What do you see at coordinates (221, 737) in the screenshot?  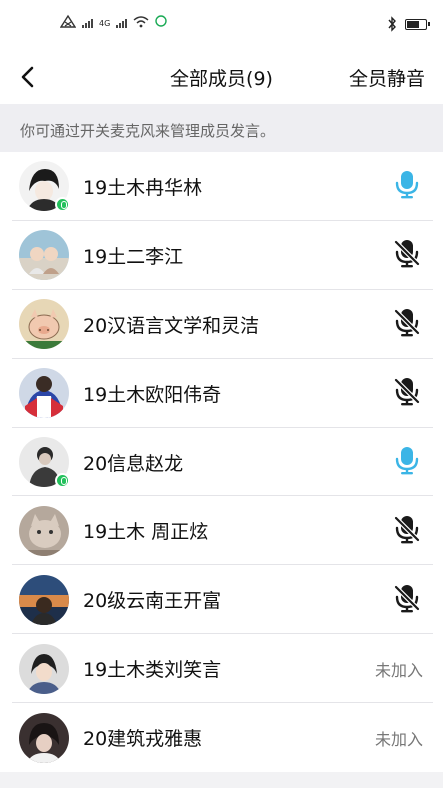 I see `member-row: 20建筑戎雅惠 未加入` at bounding box center [221, 737].